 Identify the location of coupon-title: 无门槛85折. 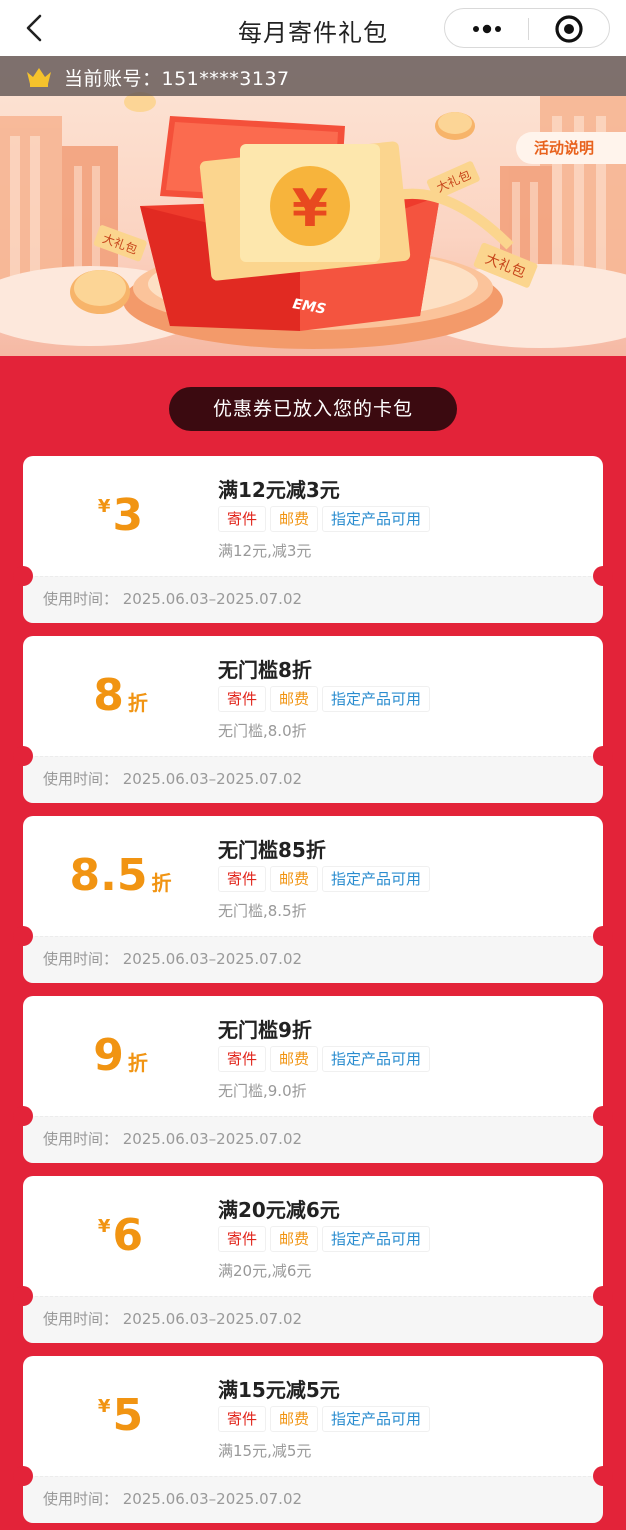
(272, 850).